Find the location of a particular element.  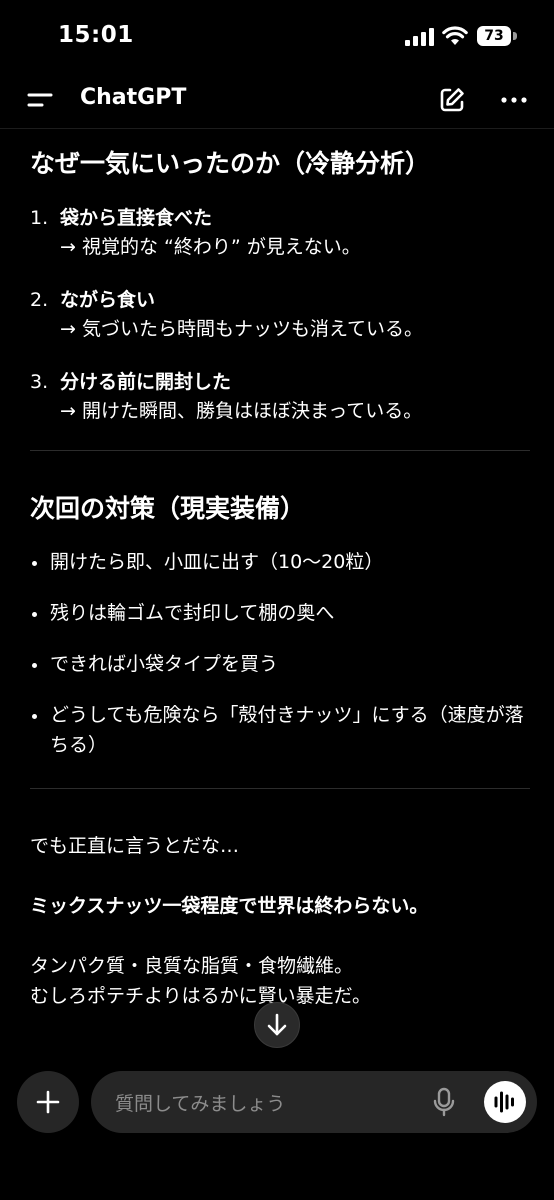

plus-icon is located at coordinates (48, 1102).